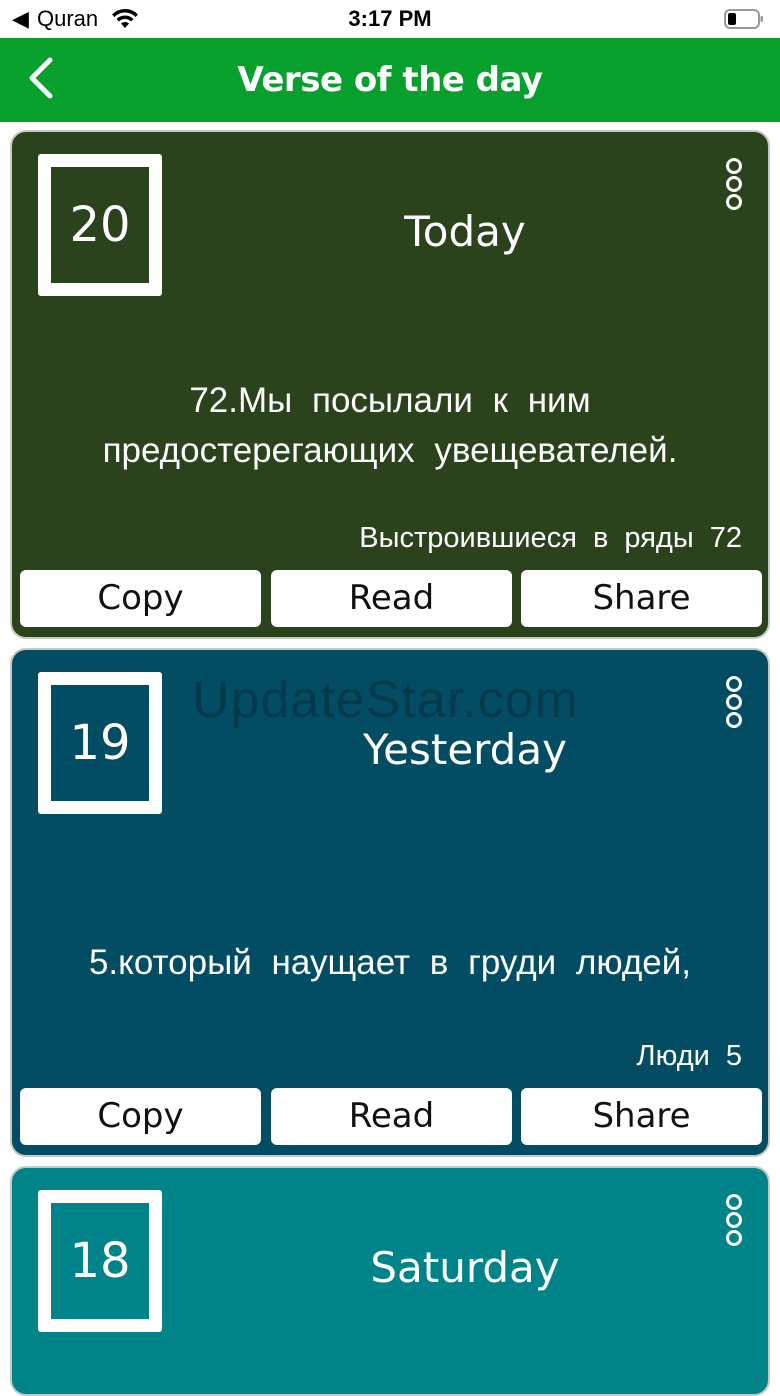 The width and height of the screenshot is (780, 1396). I want to click on verse-text: 5.который наущает в груди людей,, so click(390, 963).